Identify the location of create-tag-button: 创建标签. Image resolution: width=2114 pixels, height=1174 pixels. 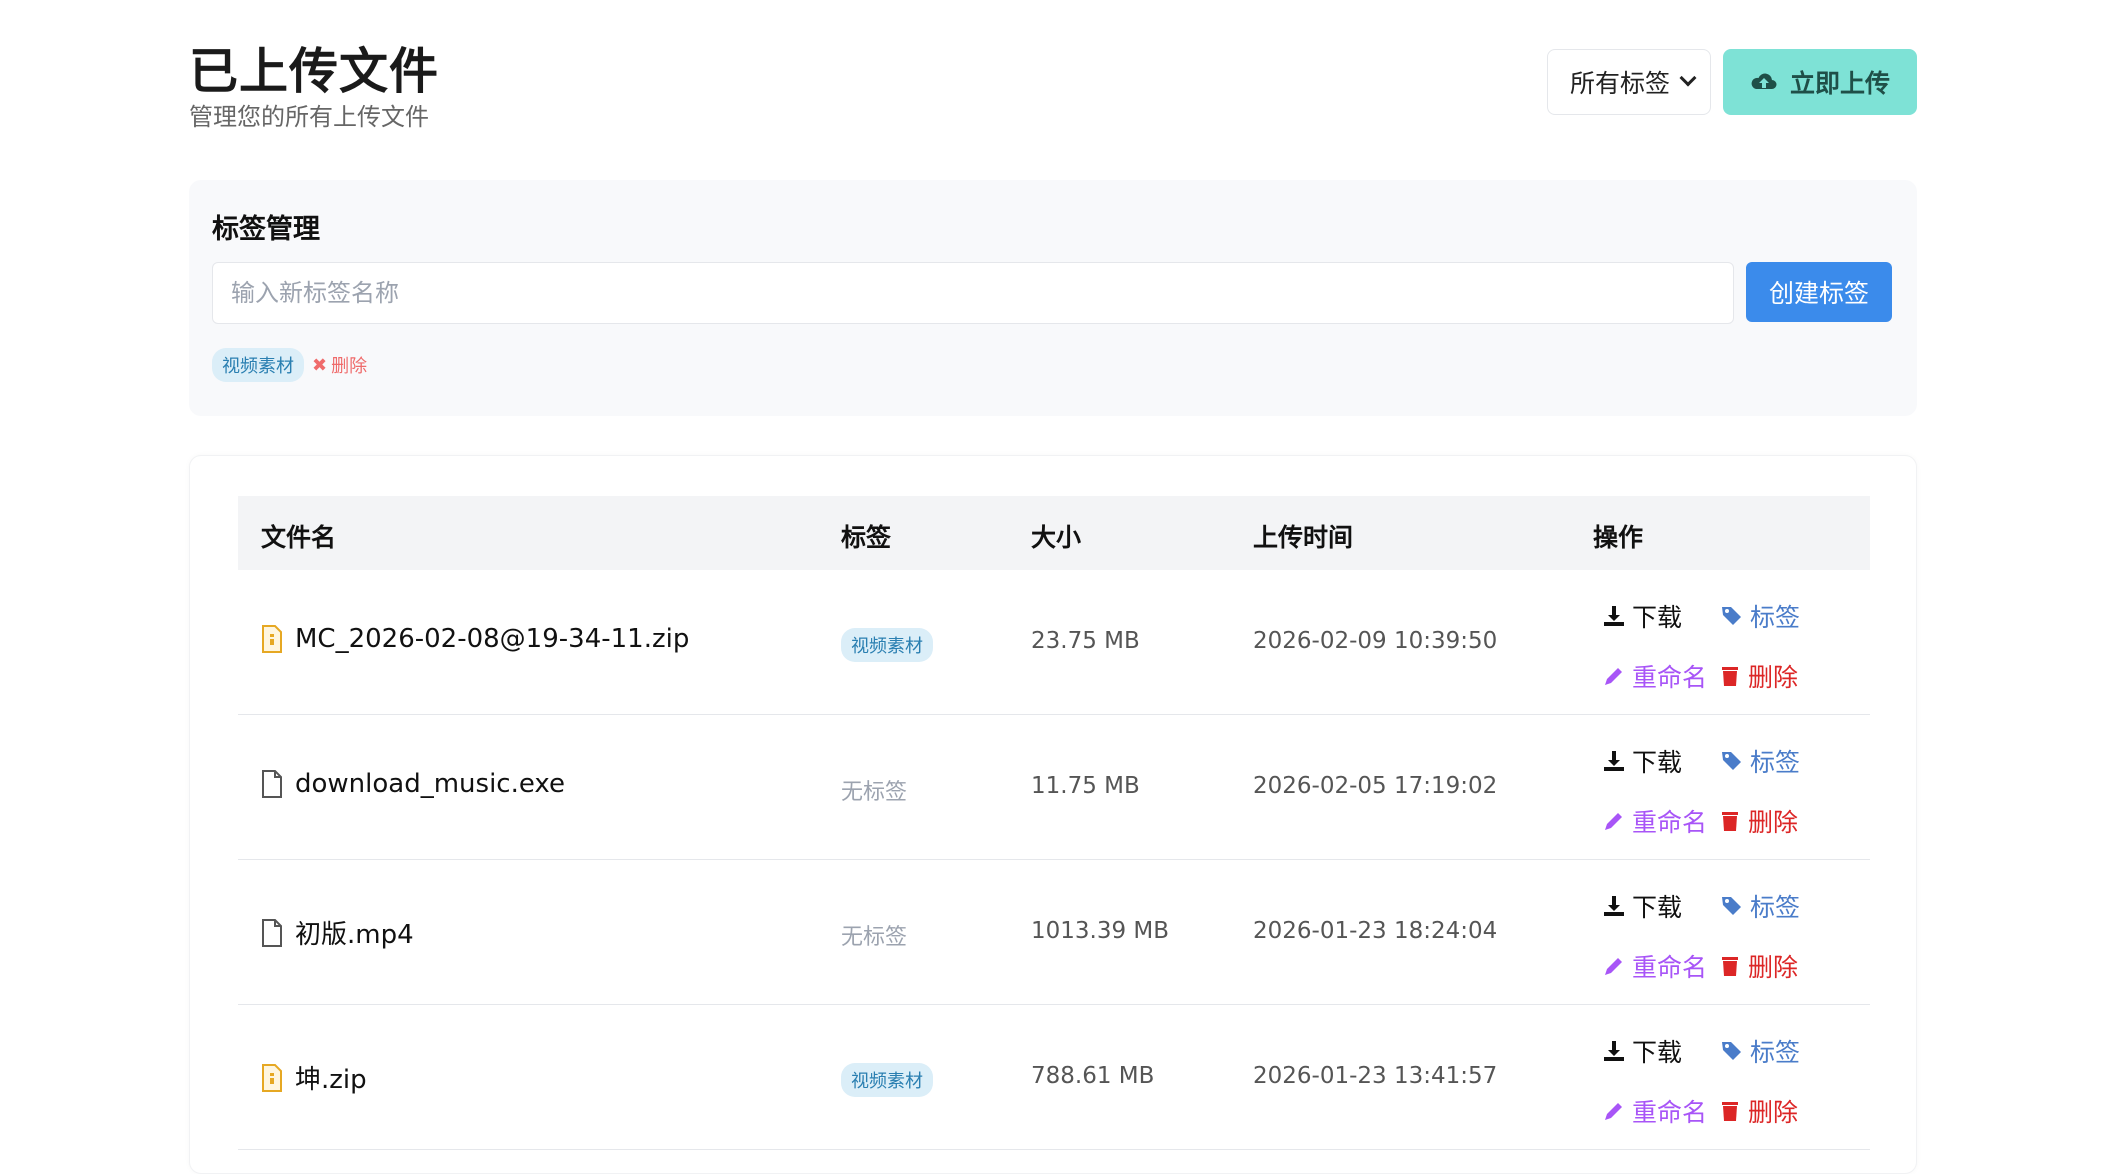
(1819, 292).